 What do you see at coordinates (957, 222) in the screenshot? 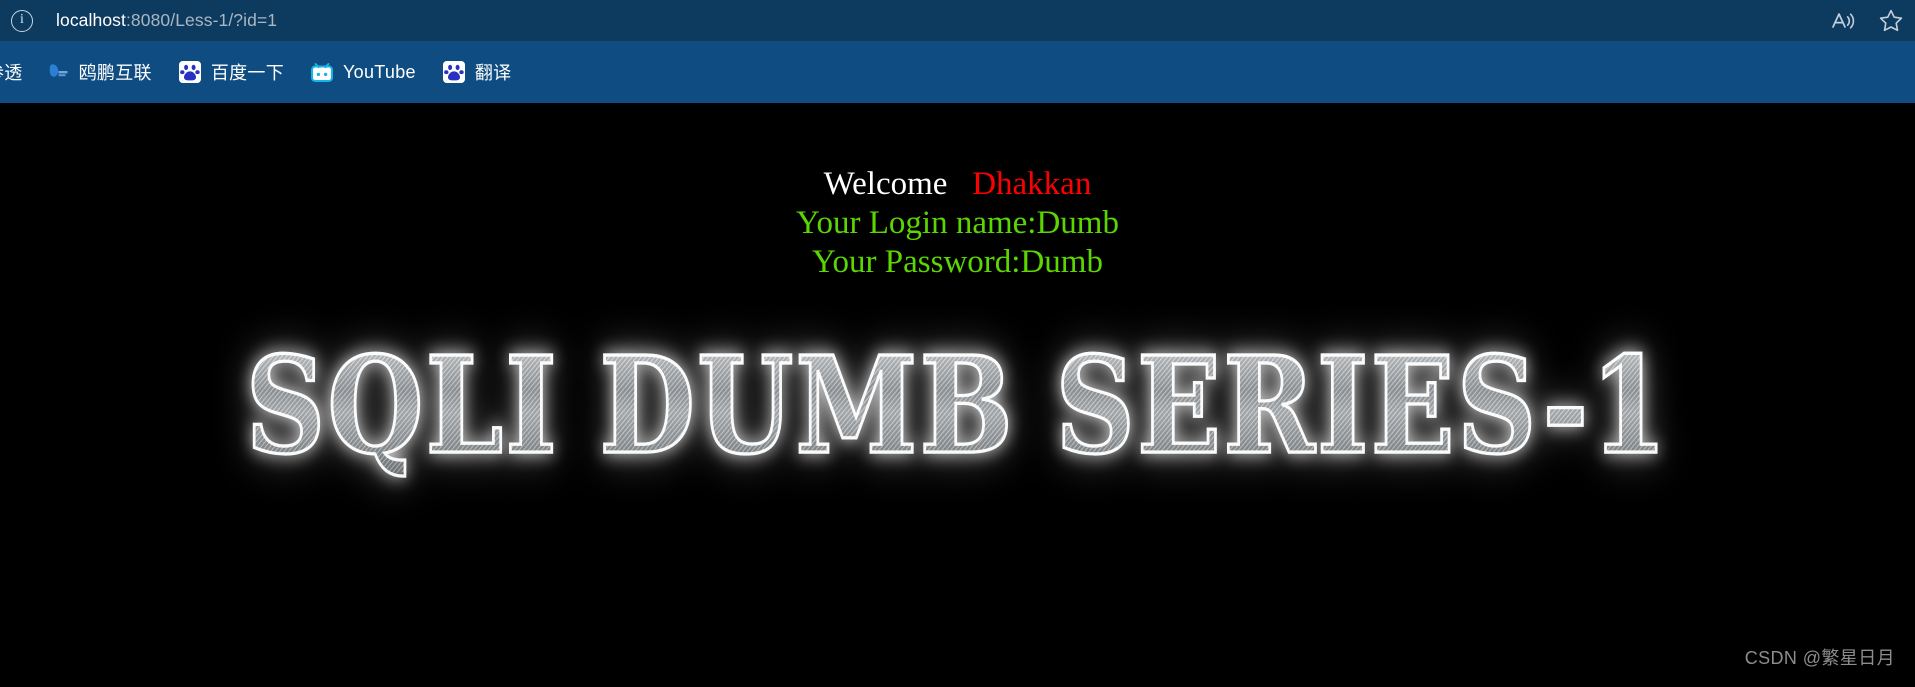
I see `login-name-line: Your Login name:Dumb` at bounding box center [957, 222].